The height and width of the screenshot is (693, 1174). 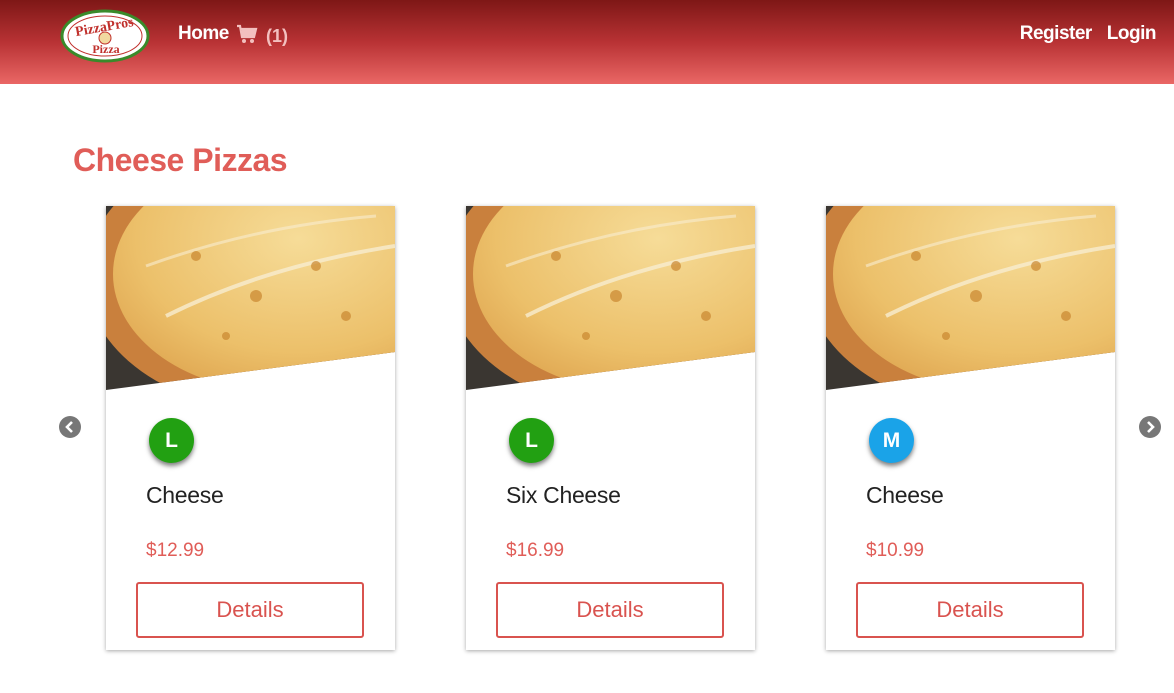 What do you see at coordinates (563, 495) in the screenshot?
I see `product-name: Six Cheese` at bounding box center [563, 495].